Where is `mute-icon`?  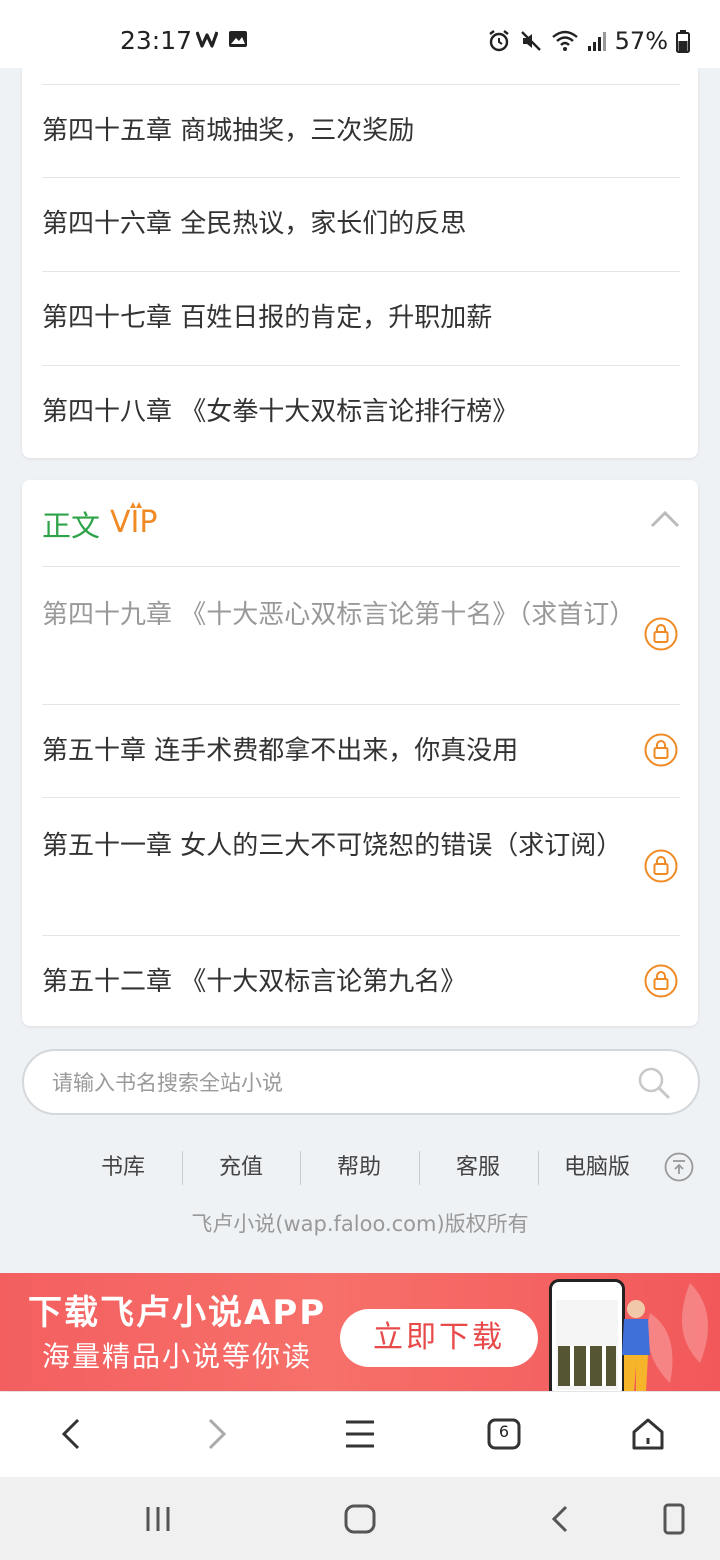 mute-icon is located at coordinates (530, 41).